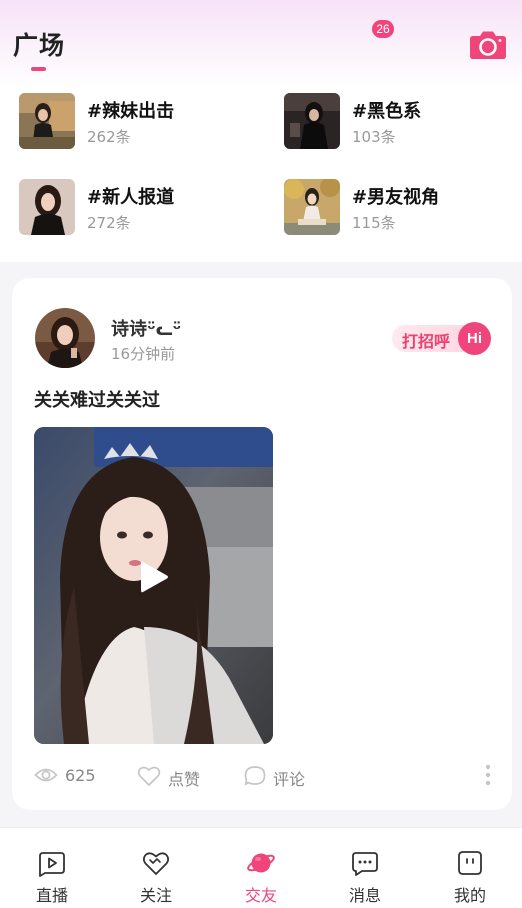 The width and height of the screenshot is (522, 908). I want to click on tab-label: 交友, so click(260, 895).